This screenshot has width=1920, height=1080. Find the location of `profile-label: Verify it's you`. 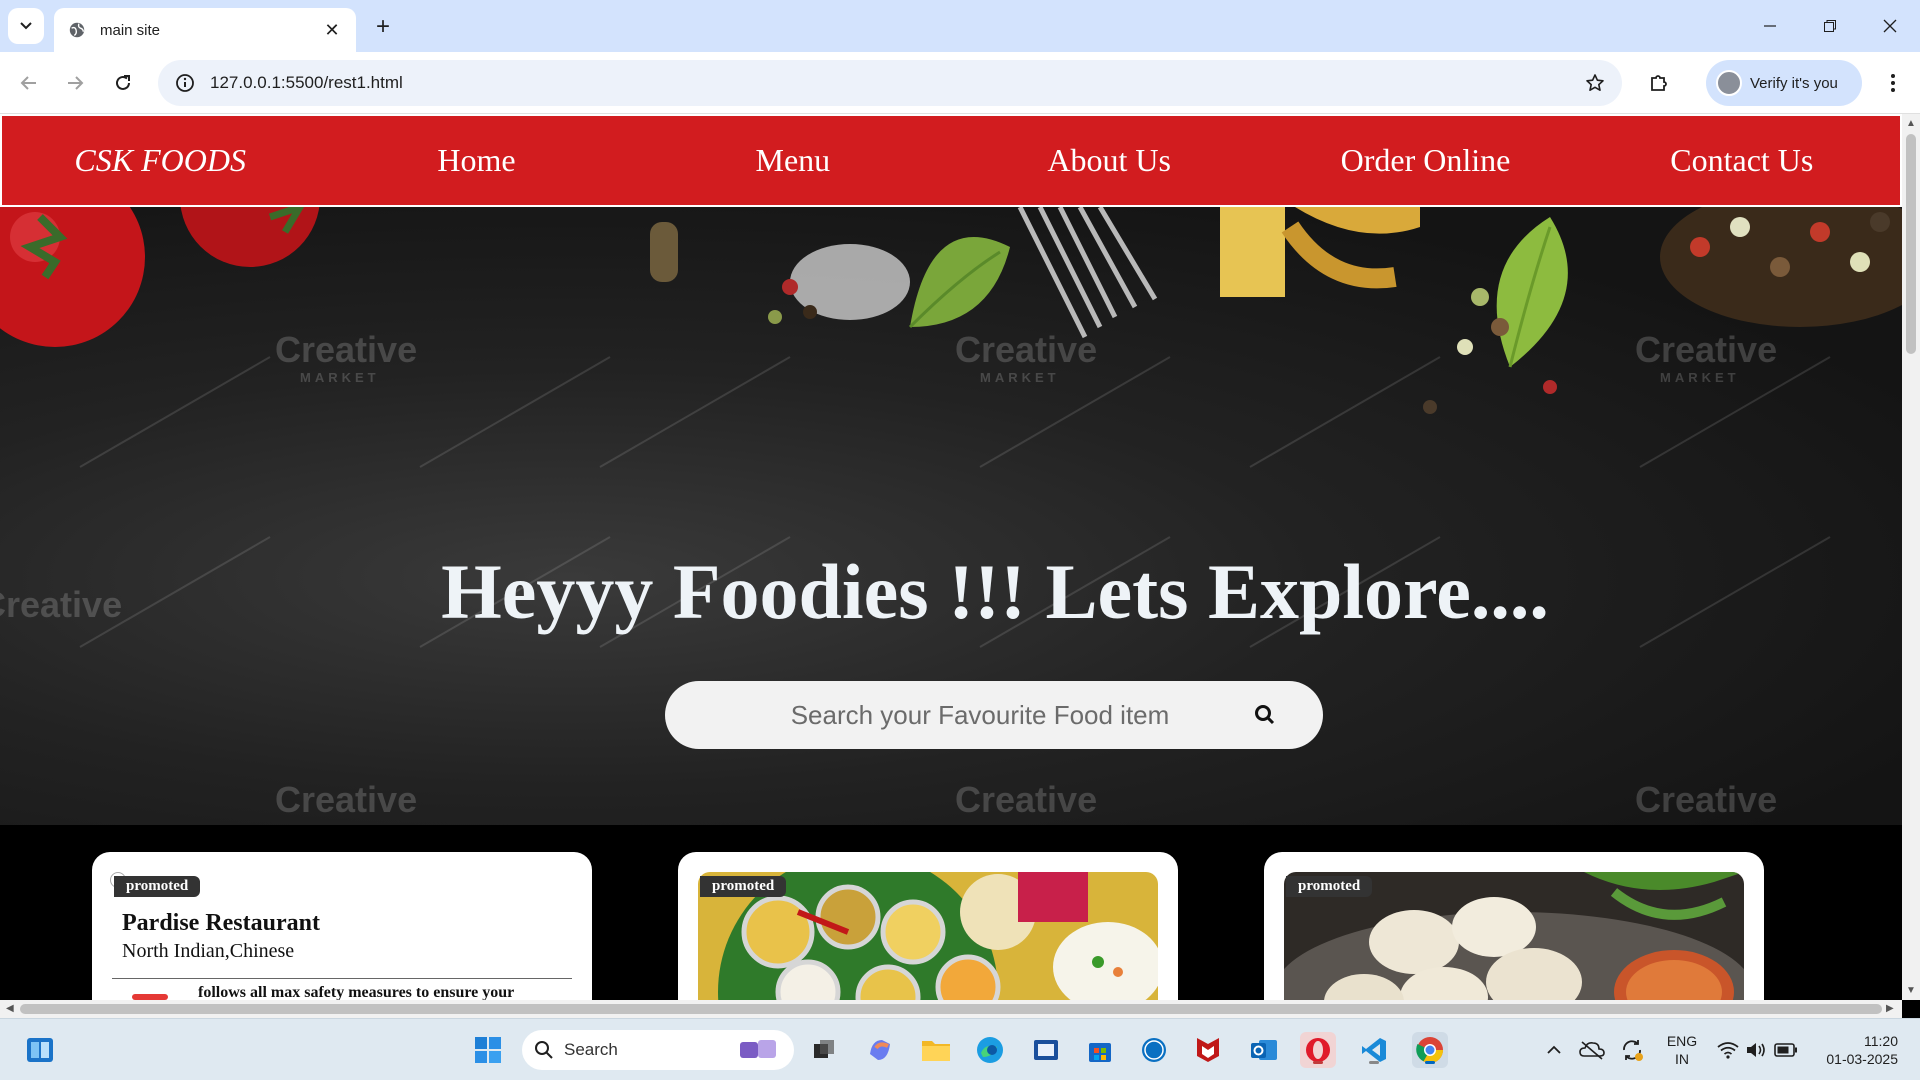

profile-label: Verify it's you is located at coordinates (1794, 83).